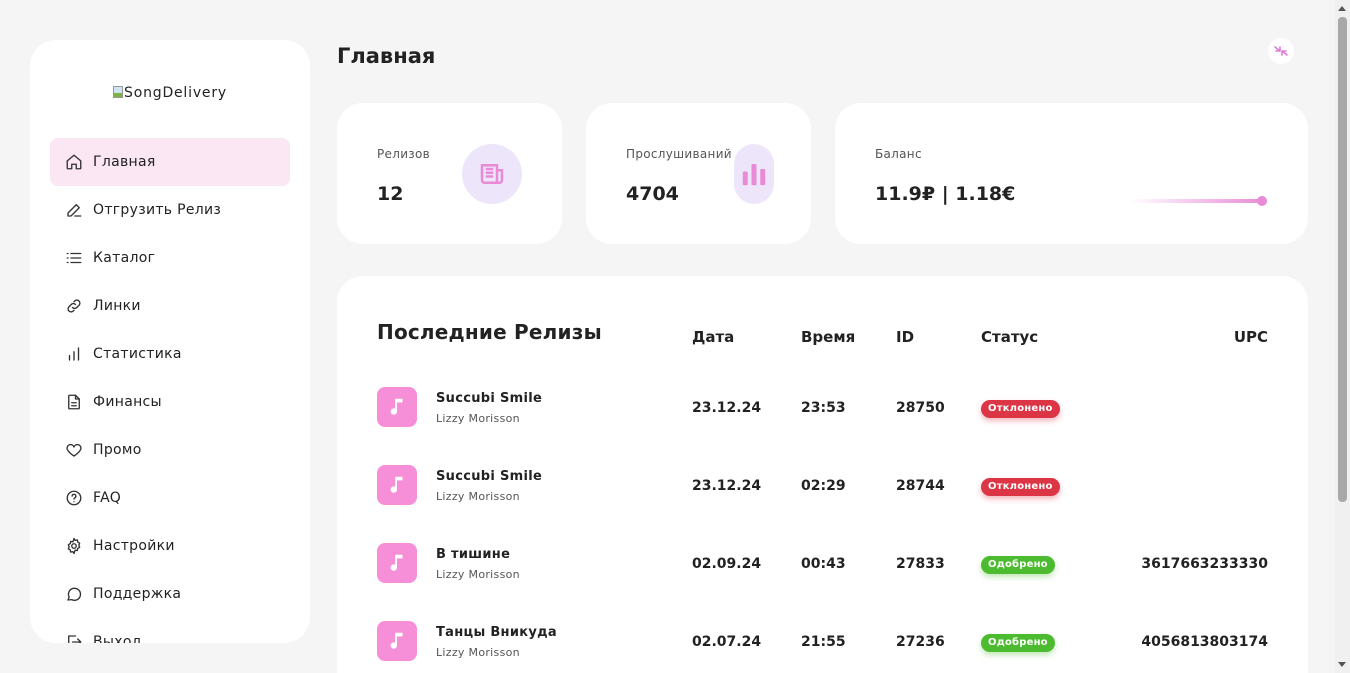 This screenshot has height=673, width=1350. I want to click on balance-label: Баланс, so click(898, 154).